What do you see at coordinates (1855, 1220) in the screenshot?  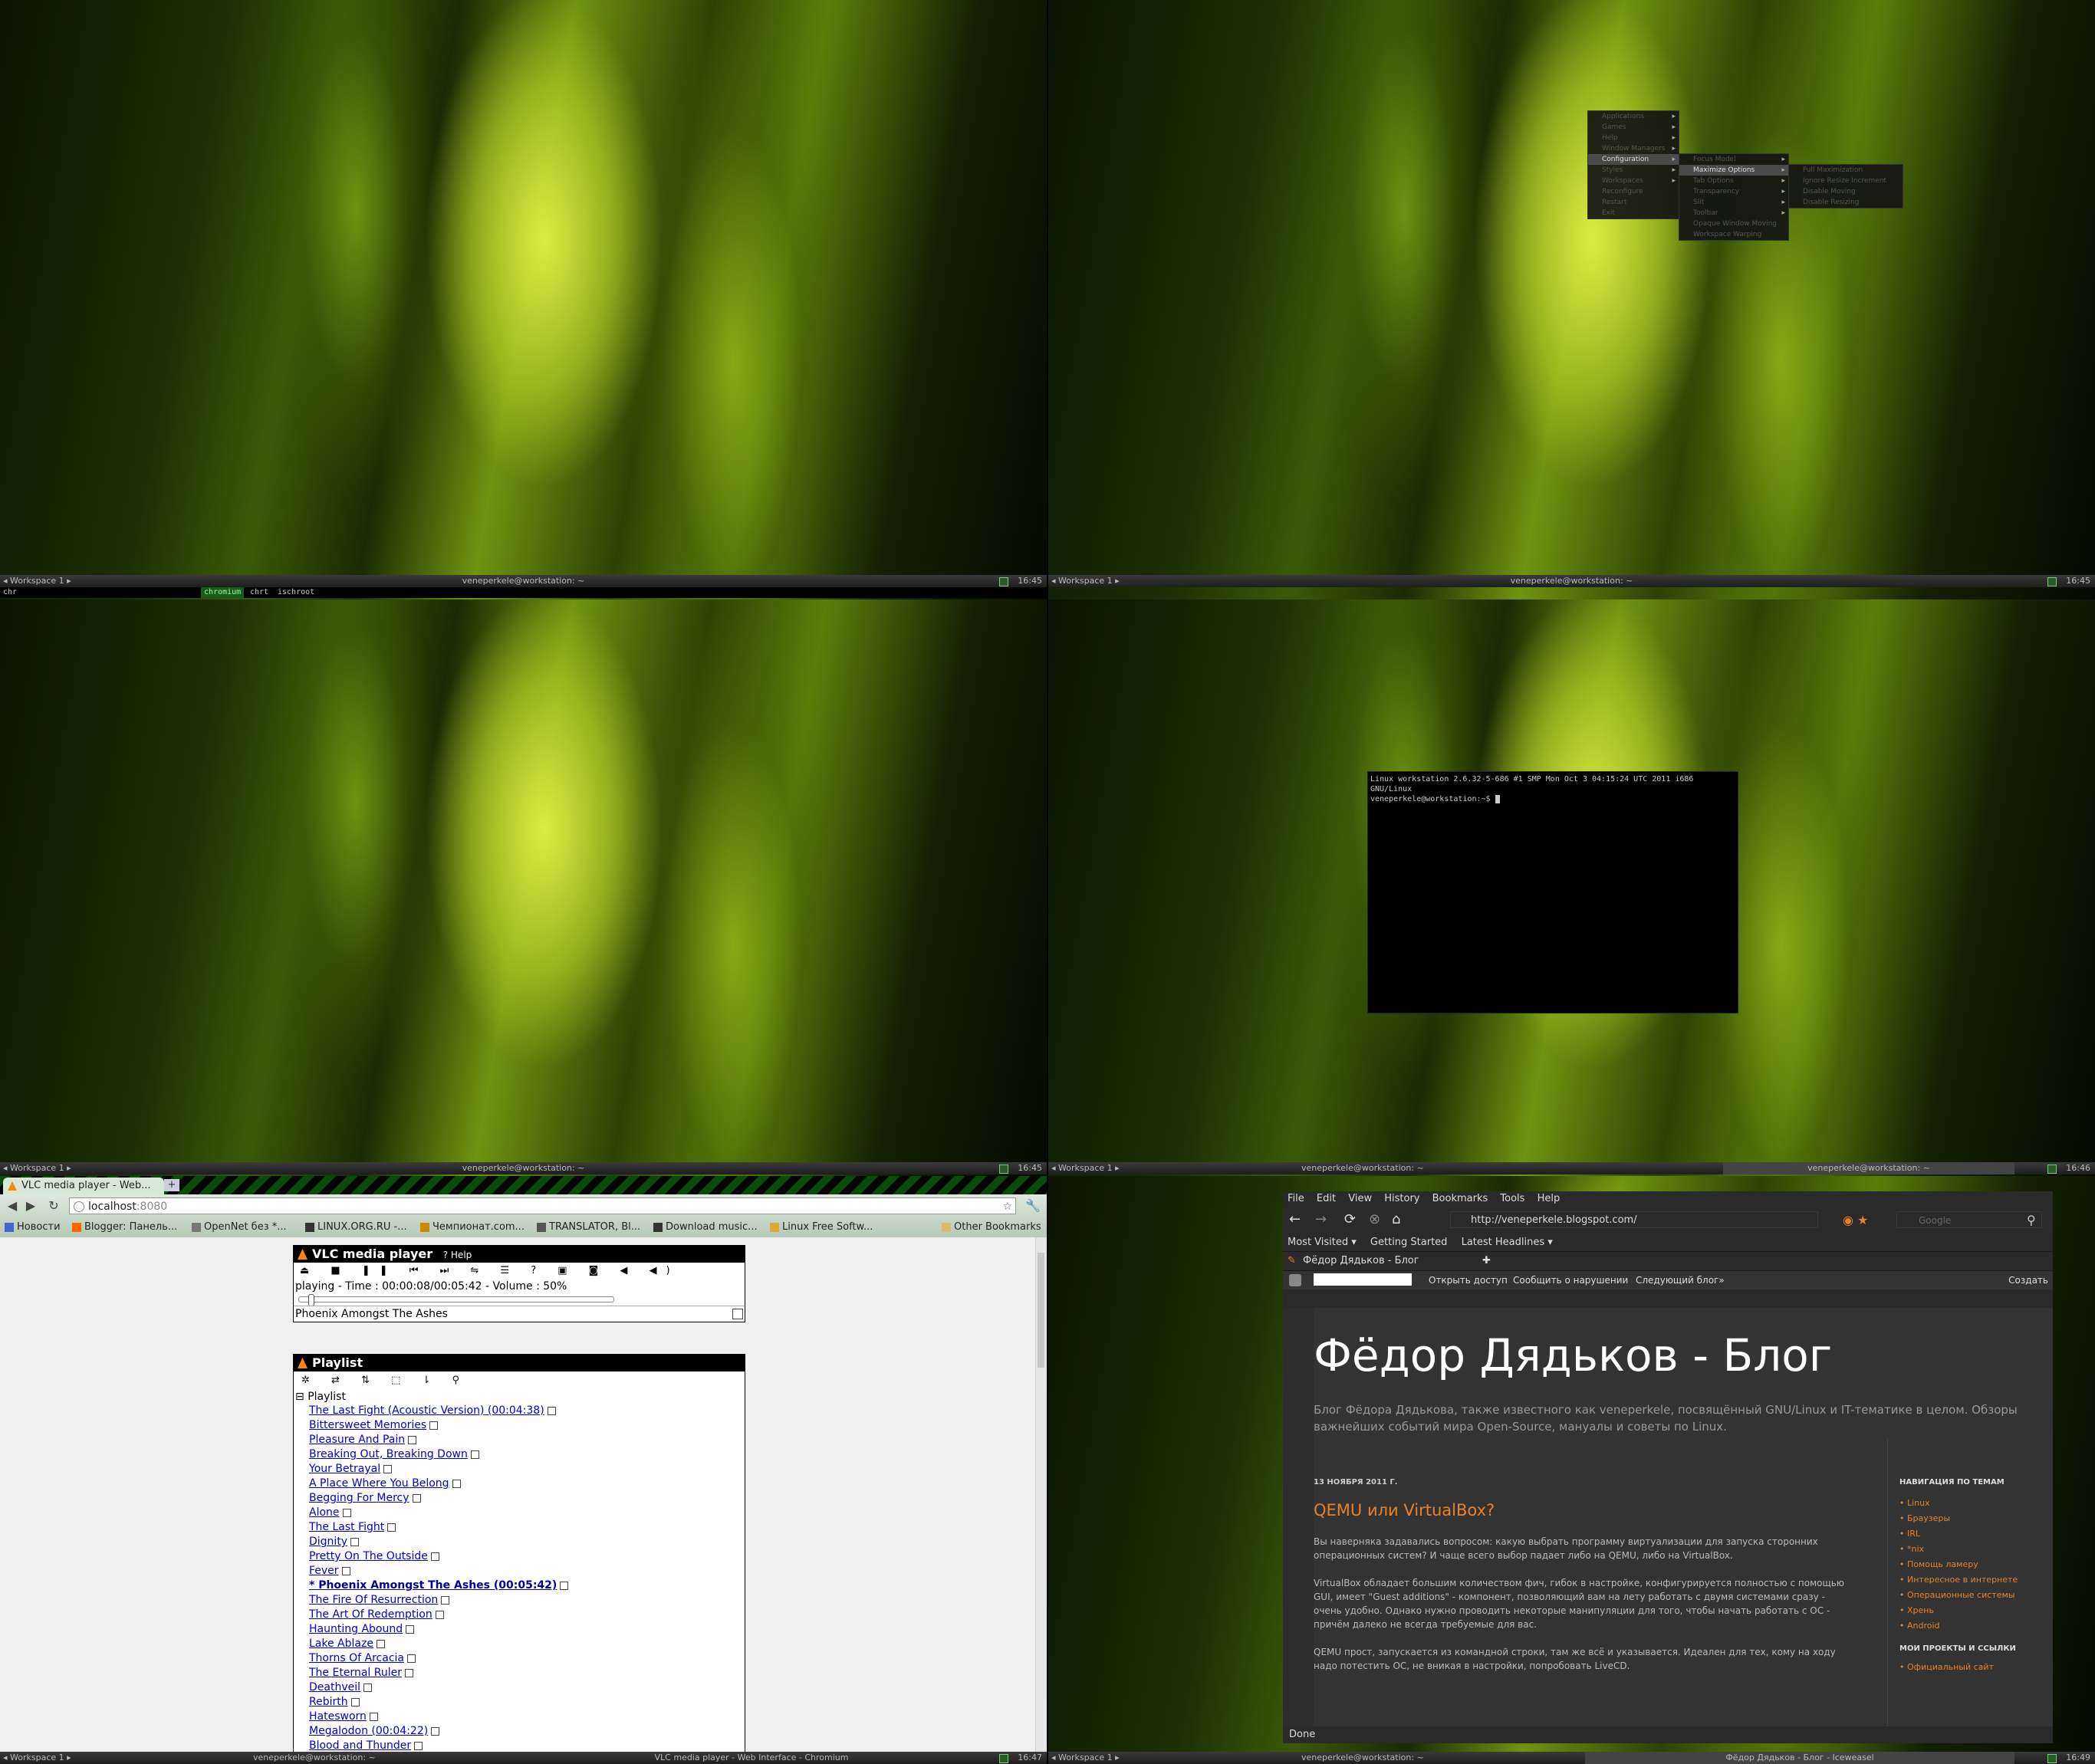 I see `rss-icon: ◉ ★` at bounding box center [1855, 1220].